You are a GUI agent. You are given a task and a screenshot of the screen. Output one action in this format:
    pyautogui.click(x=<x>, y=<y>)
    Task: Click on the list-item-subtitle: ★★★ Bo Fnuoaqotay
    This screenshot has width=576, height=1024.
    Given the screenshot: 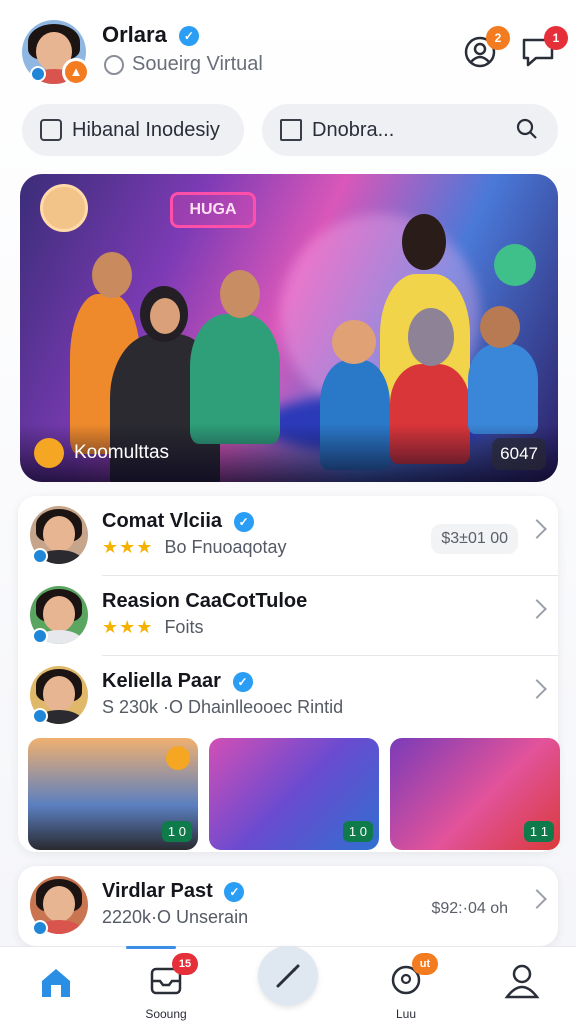 What is the action you would take?
    pyautogui.click(x=194, y=547)
    